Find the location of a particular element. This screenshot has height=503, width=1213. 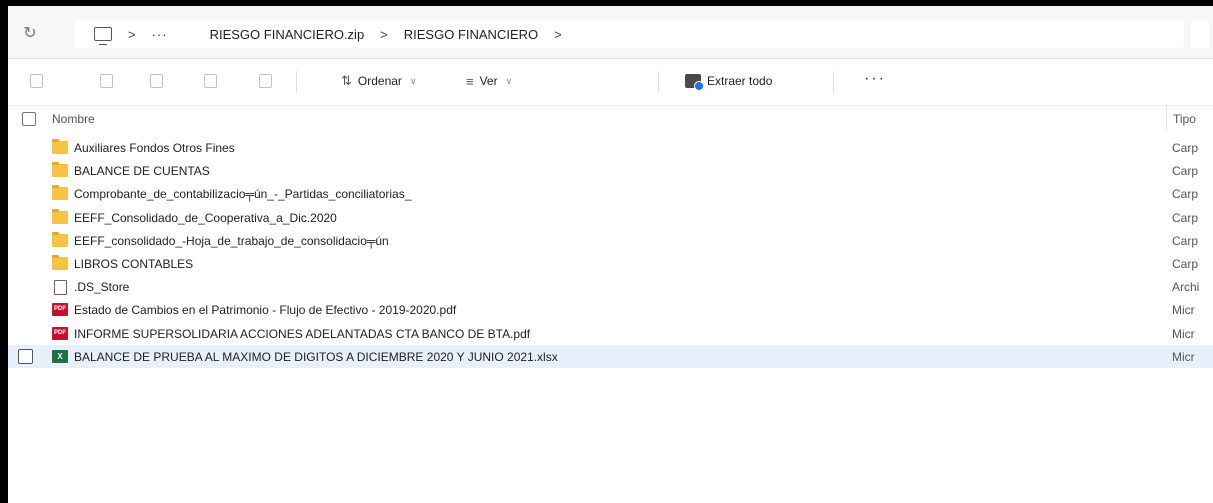

view-button: ≡ Ver ∨ is located at coordinates (489, 81).